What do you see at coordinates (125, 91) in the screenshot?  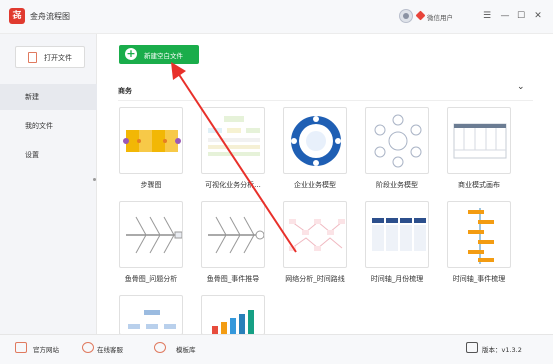 I see `section-title: 商务` at bounding box center [125, 91].